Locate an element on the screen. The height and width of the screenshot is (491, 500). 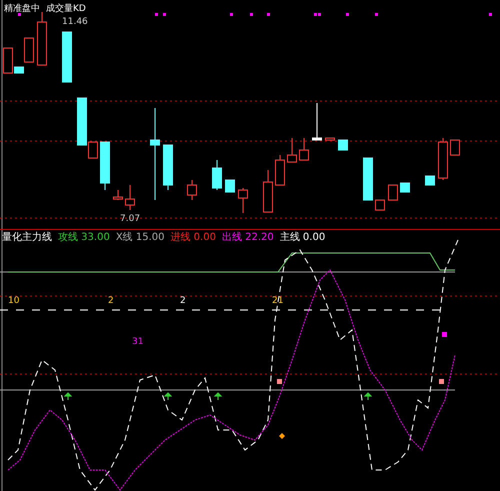
marker-label: 10 is located at coordinates (14, 301).